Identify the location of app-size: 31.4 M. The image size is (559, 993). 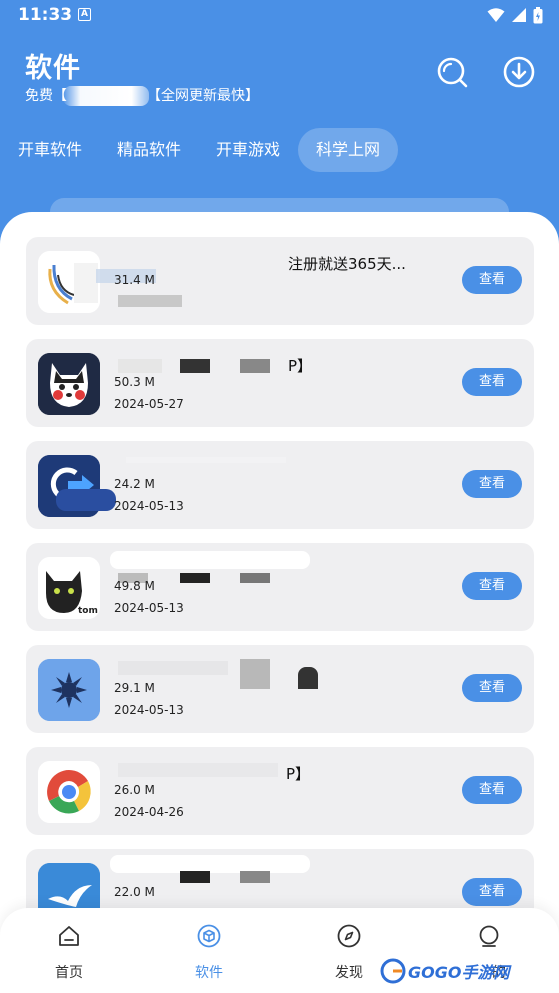
(134, 280).